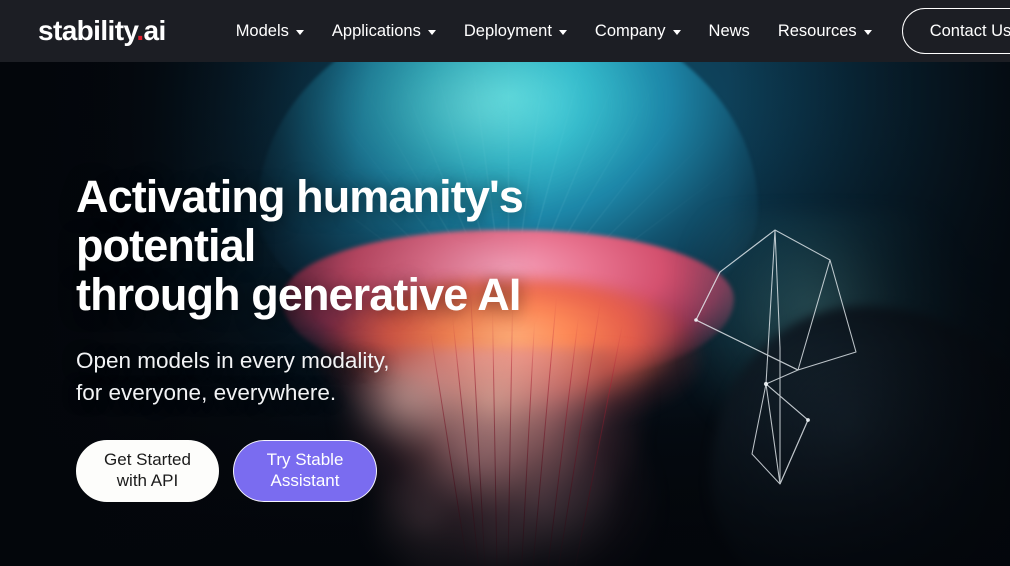 The height and width of the screenshot is (566, 1010). Describe the element at coordinates (817, 30) in the screenshot. I see `nav-label-resources: Resources` at that location.